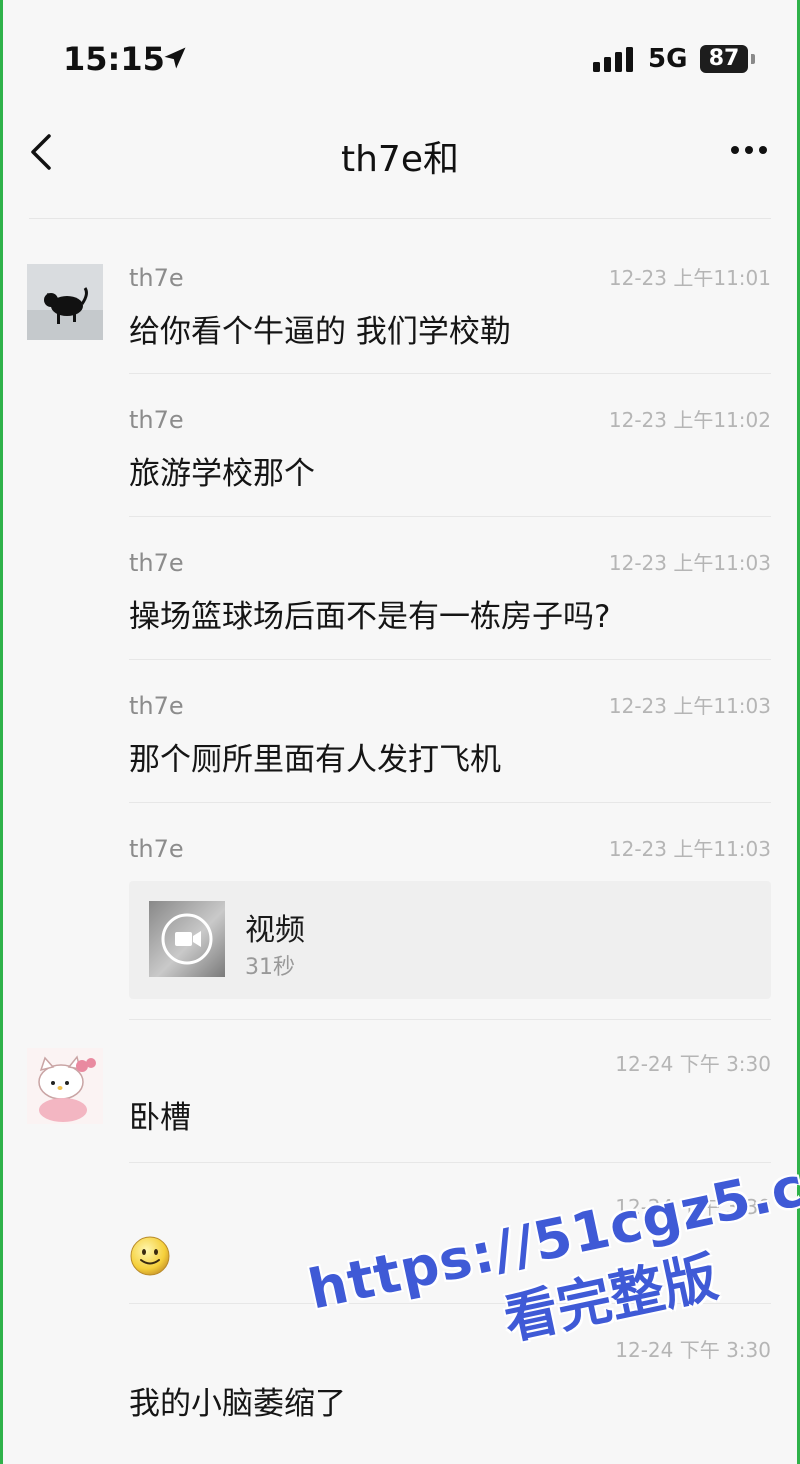 The width and height of the screenshot is (800, 1464). I want to click on status-bar: 15:15 5G 87, so click(400, 60).